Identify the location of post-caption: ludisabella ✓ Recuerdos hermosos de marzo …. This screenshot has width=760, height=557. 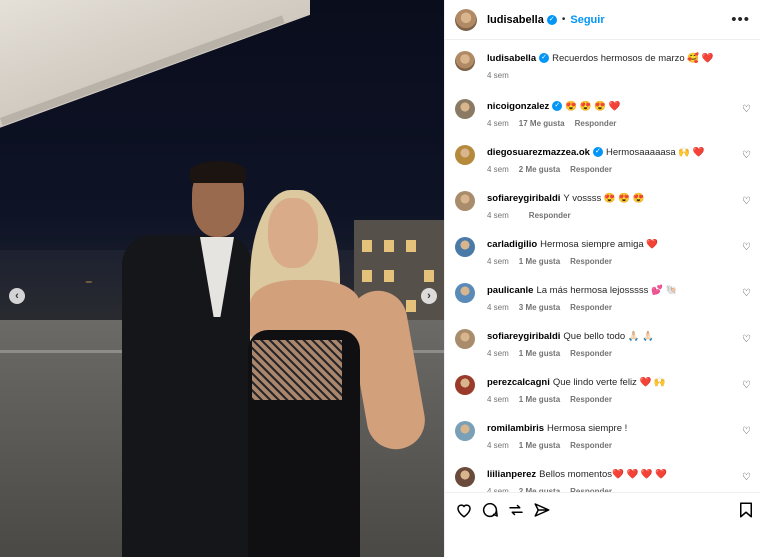
(603, 65).